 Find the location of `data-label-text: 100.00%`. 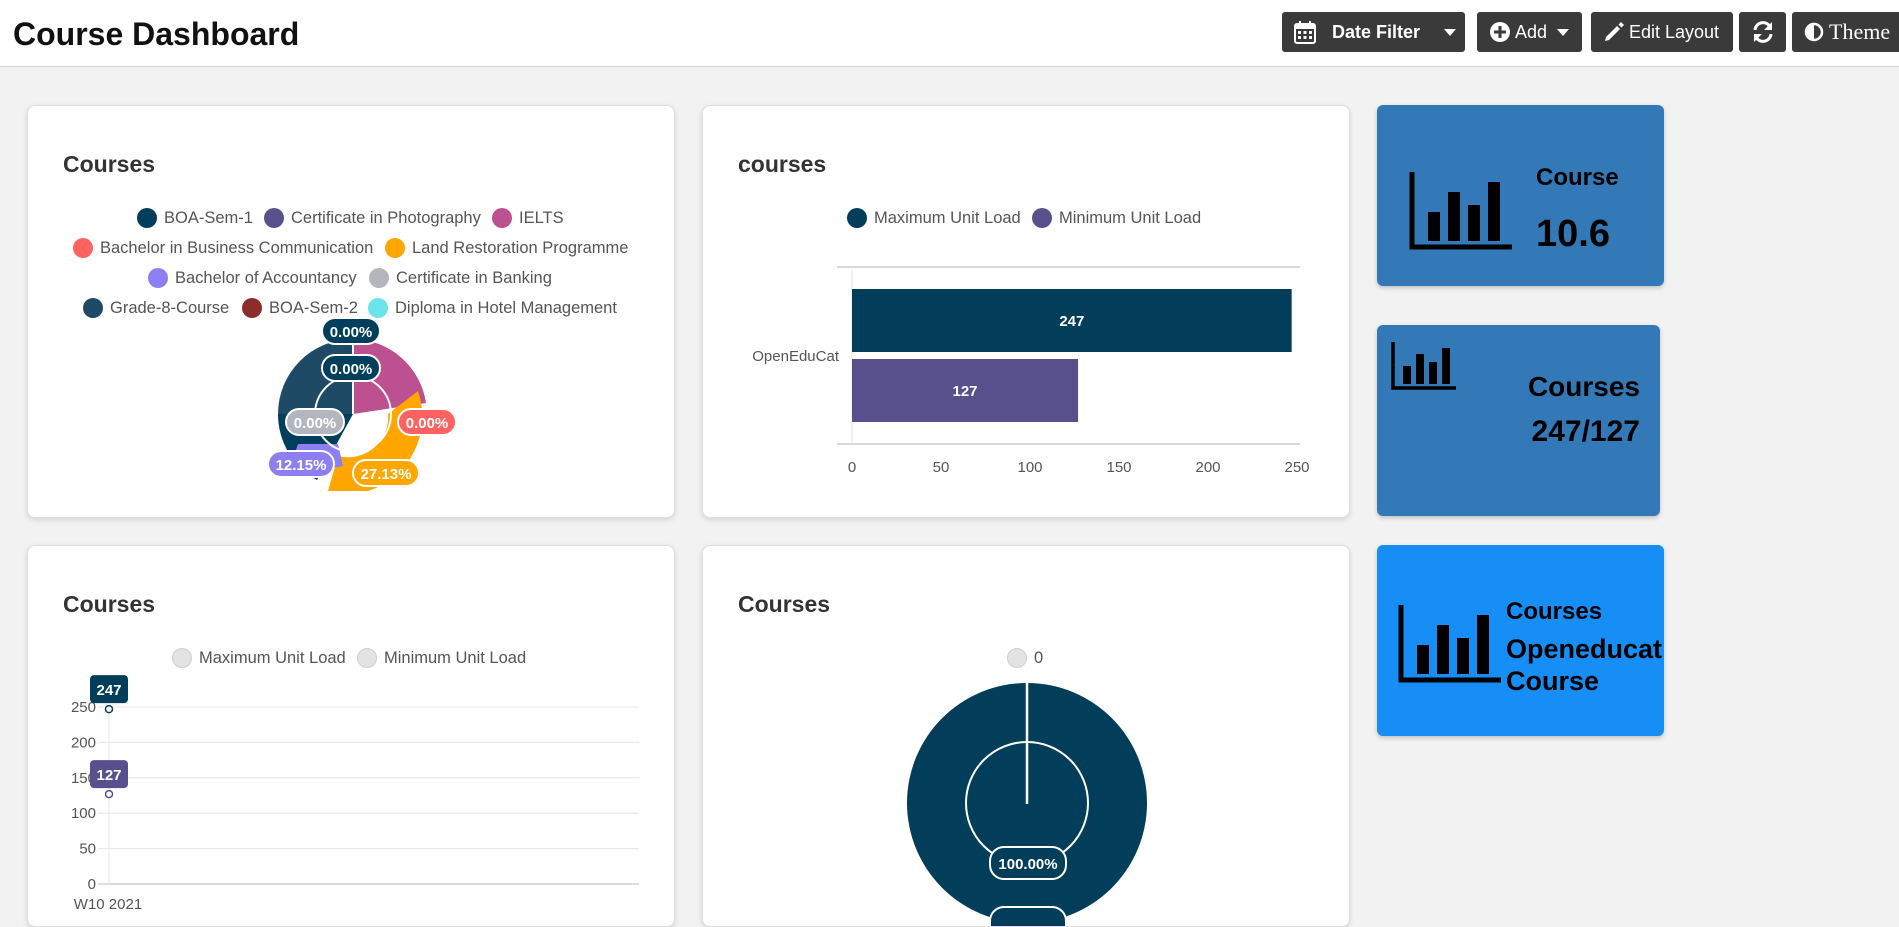

data-label-text: 100.00% is located at coordinates (1027, 864).